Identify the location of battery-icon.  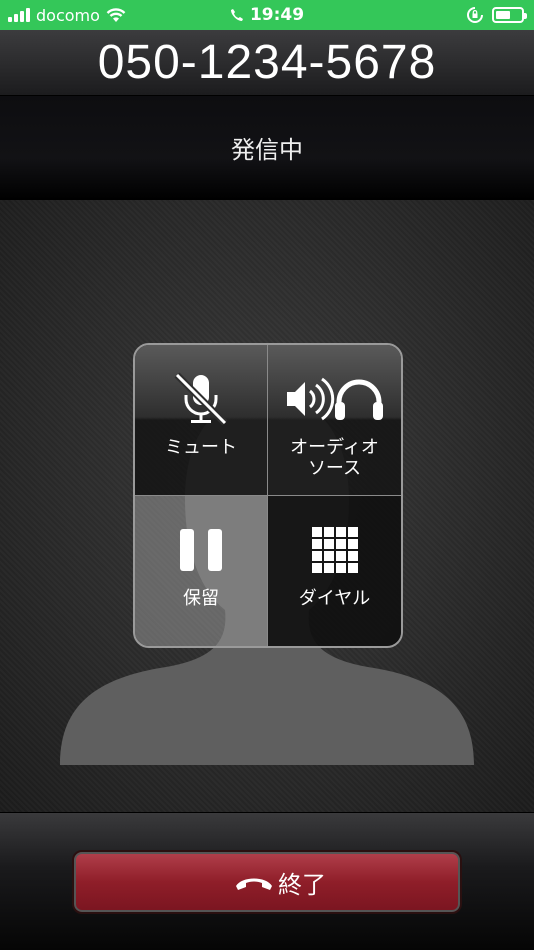
(509, 15).